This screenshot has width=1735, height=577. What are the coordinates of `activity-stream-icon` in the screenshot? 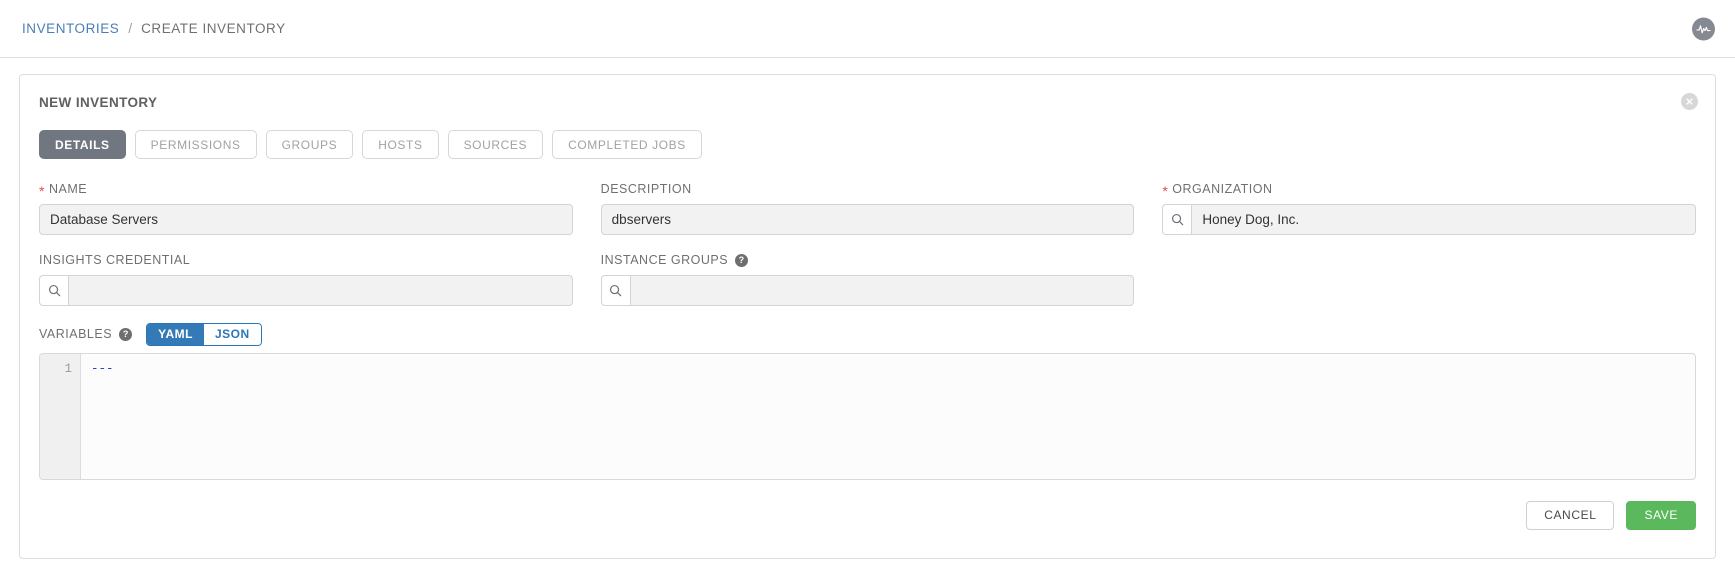 It's located at (1703, 28).